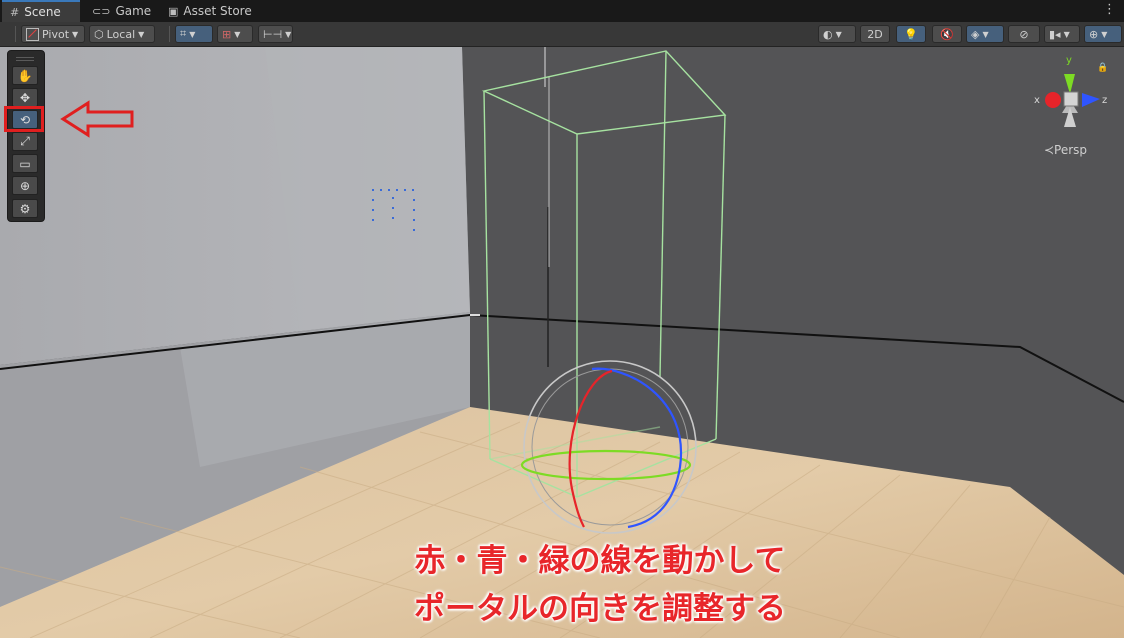  I want to click on eye-slash-icon: ⊘, so click(1024, 34).